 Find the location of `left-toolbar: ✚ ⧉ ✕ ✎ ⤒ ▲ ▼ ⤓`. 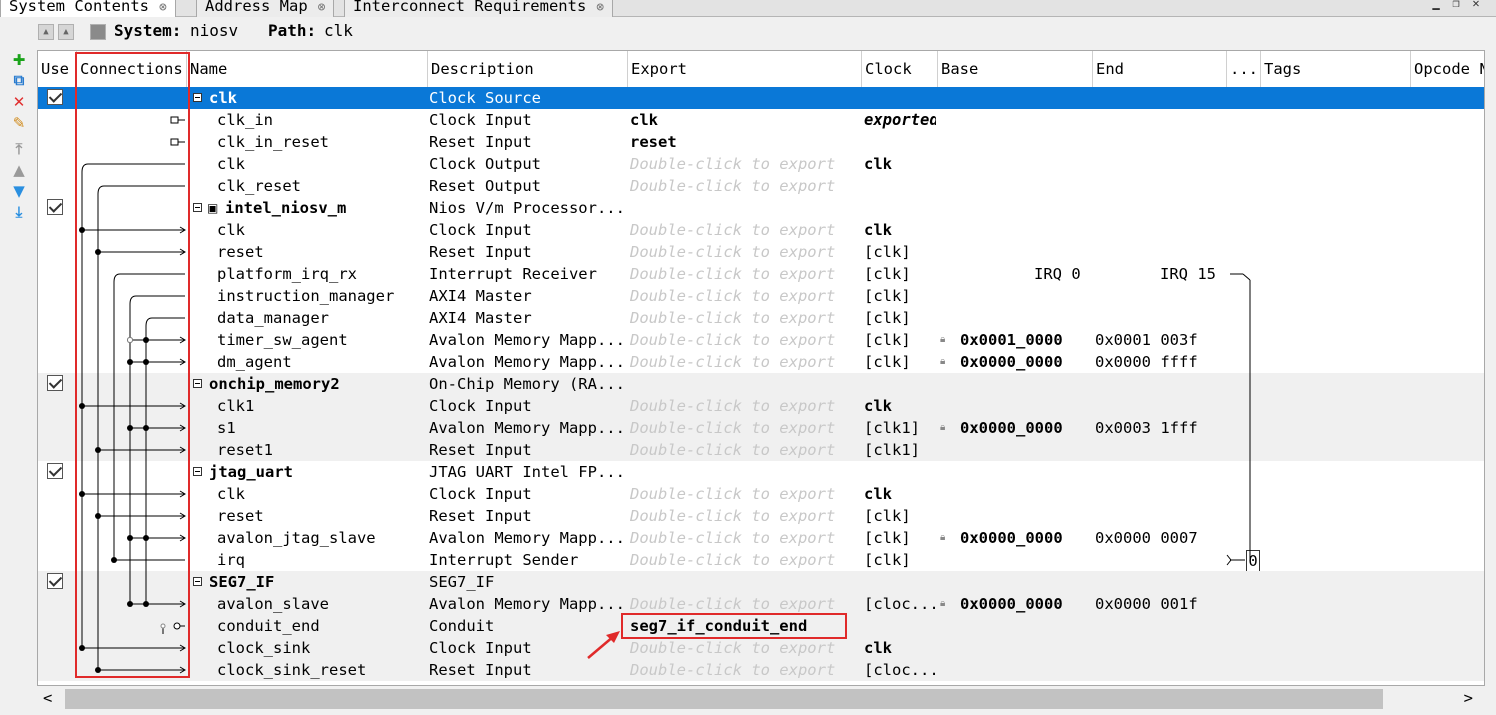

left-toolbar: ✚ ⧉ ✕ ✎ ⤒ ▲ ▼ ⤓ is located at coordinates (17, 366).